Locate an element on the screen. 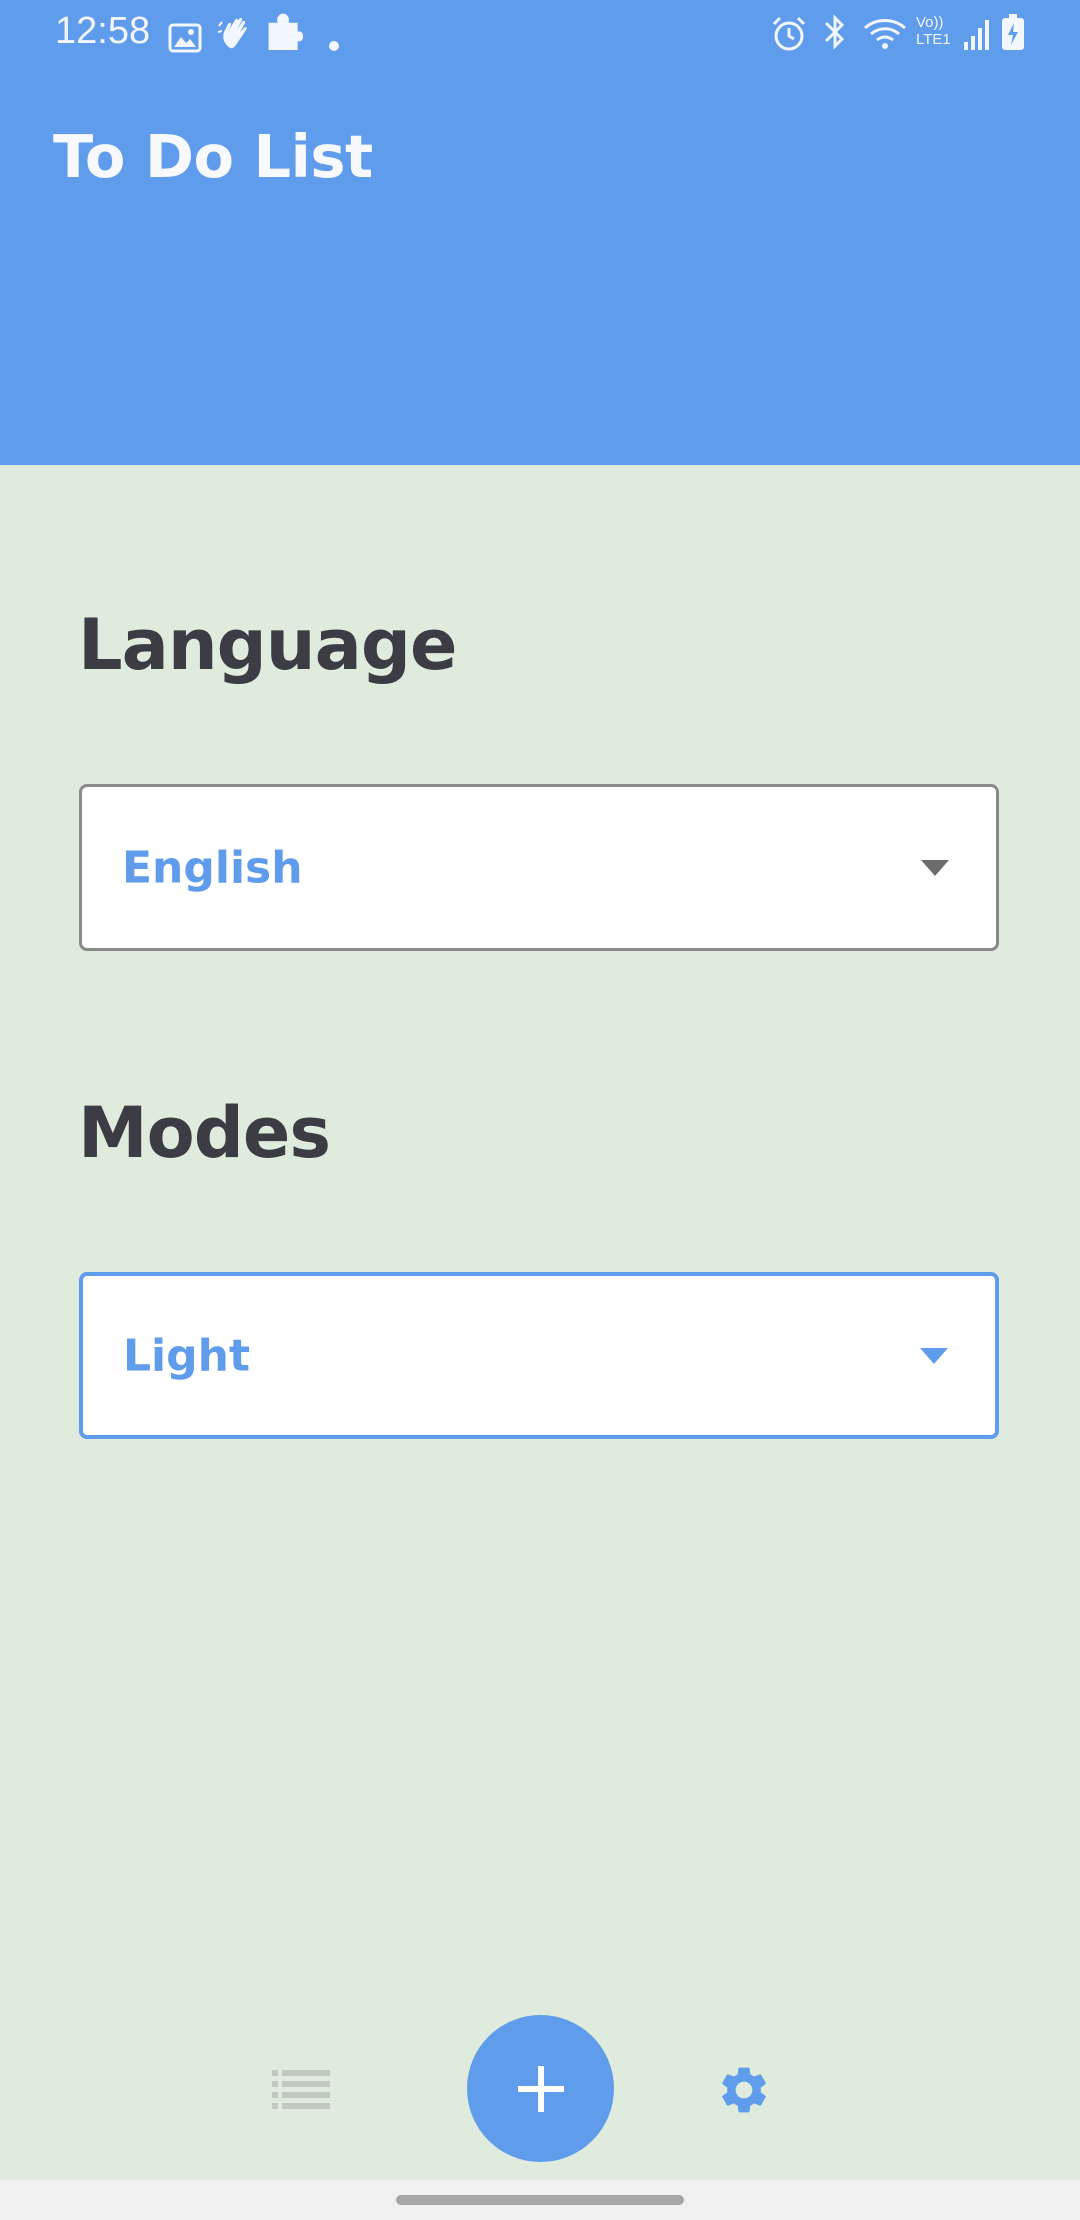 The image size is (1080, 2220). language-selected-value: English is located at coordinates (212, 867).